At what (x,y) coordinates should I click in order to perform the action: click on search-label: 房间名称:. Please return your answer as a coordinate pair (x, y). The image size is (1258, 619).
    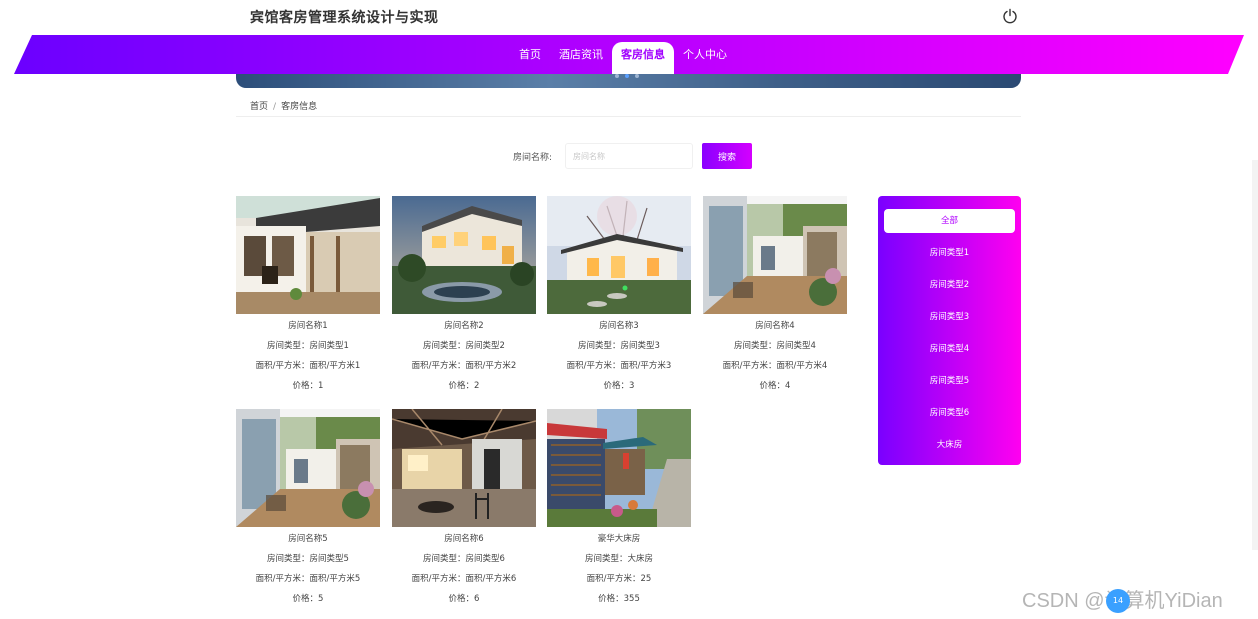
    Looking at the image, I should click on (533, 158).